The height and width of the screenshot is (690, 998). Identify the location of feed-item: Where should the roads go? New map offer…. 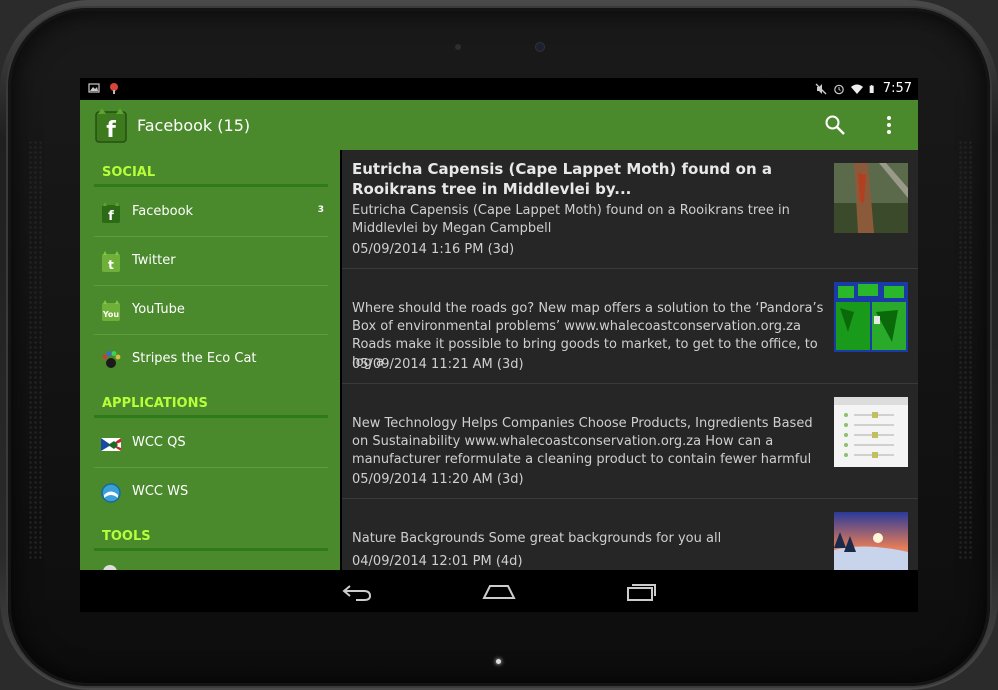
(630, 326).